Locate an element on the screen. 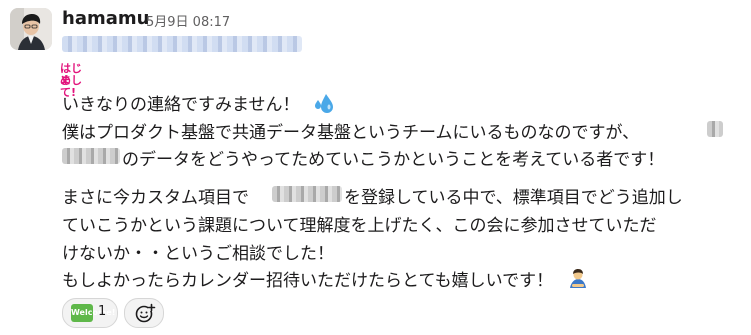 The image size is (751, 335). message-timestamp: 5月9日 08:17 is located at coordinates (188, 20).